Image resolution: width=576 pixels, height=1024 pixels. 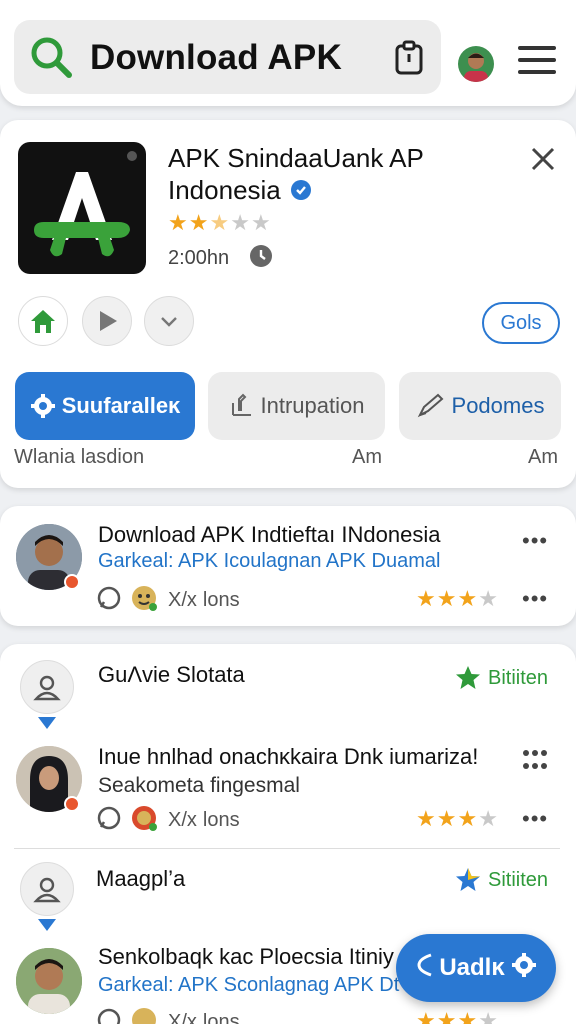 What do you see at coordinates (287, 848) in the screenshot?
I see `divider` at bounding box center [287, 848].